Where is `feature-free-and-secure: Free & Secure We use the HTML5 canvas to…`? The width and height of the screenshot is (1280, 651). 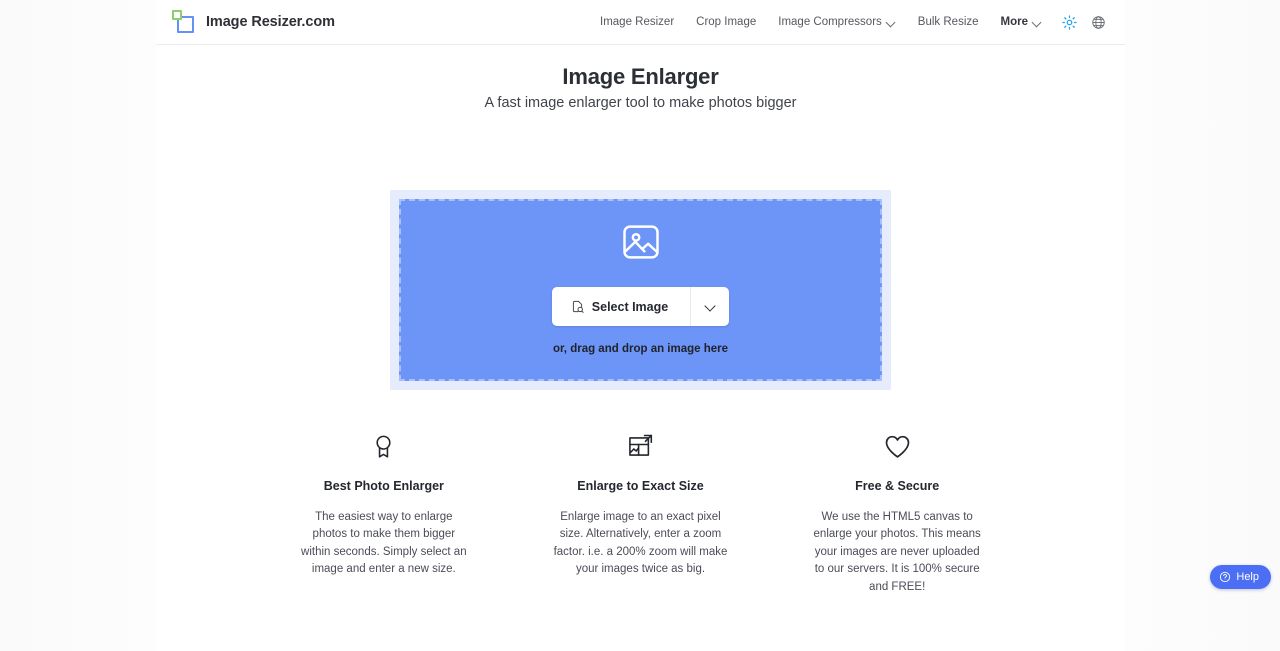
feature-free-and-secure: Free & Secure We use the HTML5 canvas to… is located at coordinates (897, 514).